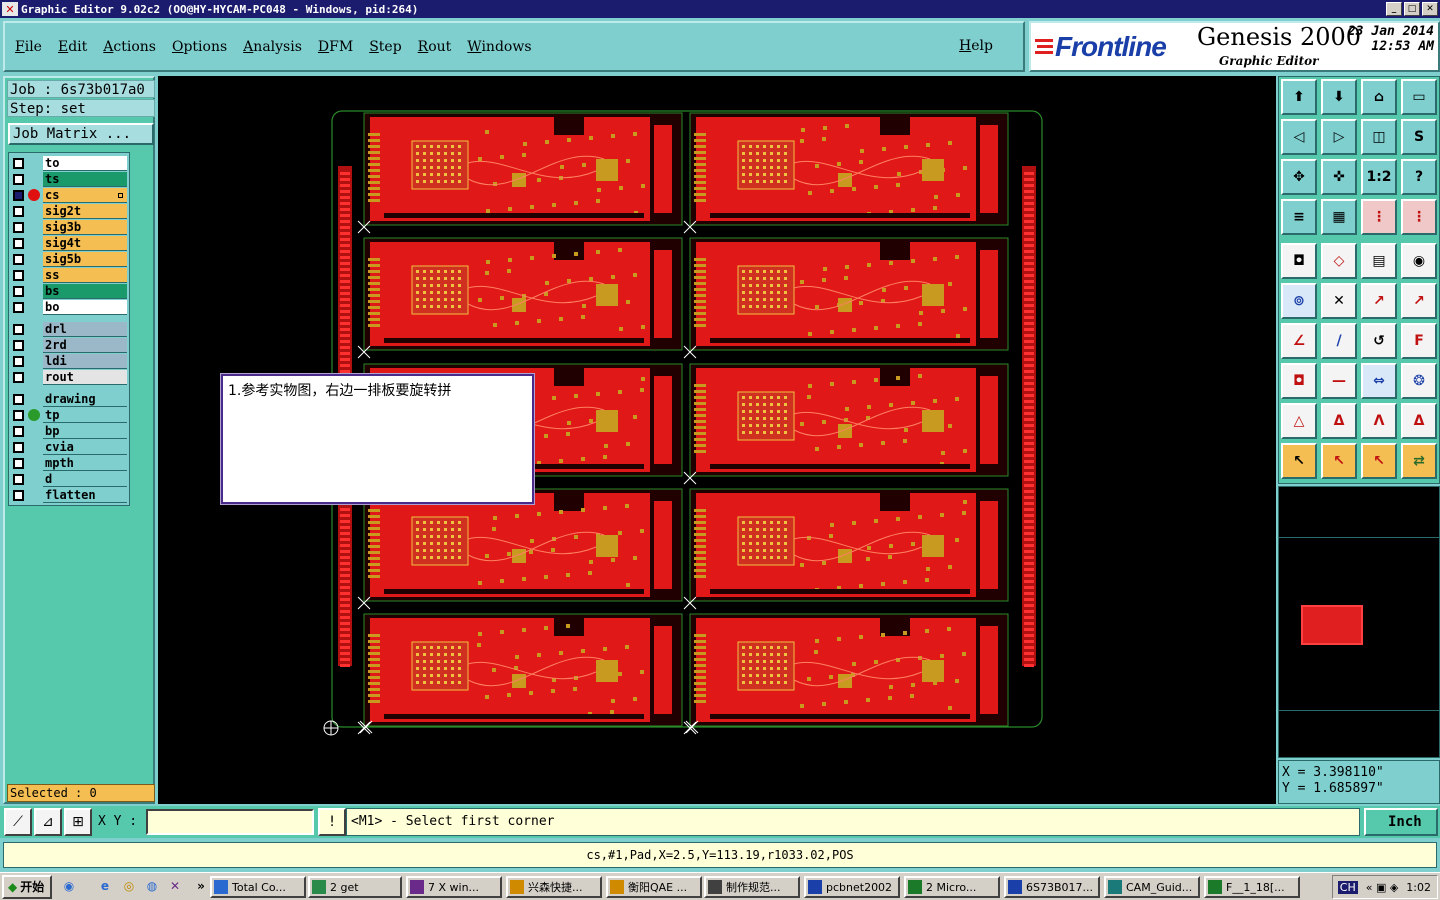  What do you see at coordinates (175, 886) in the screenshot?
I see `x-app-icon: ✕` at bounding box center [175, 886].